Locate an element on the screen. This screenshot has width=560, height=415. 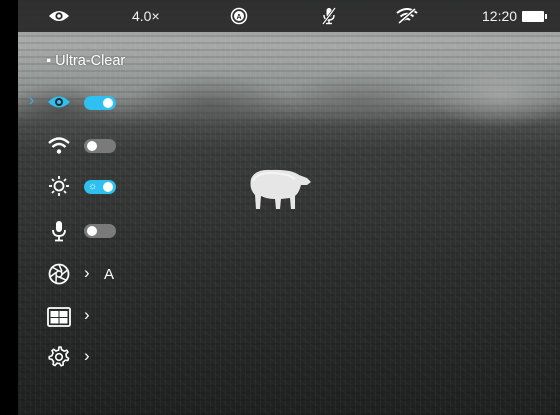
selection-cursor-icon: › is located at coordinates (32, 100).